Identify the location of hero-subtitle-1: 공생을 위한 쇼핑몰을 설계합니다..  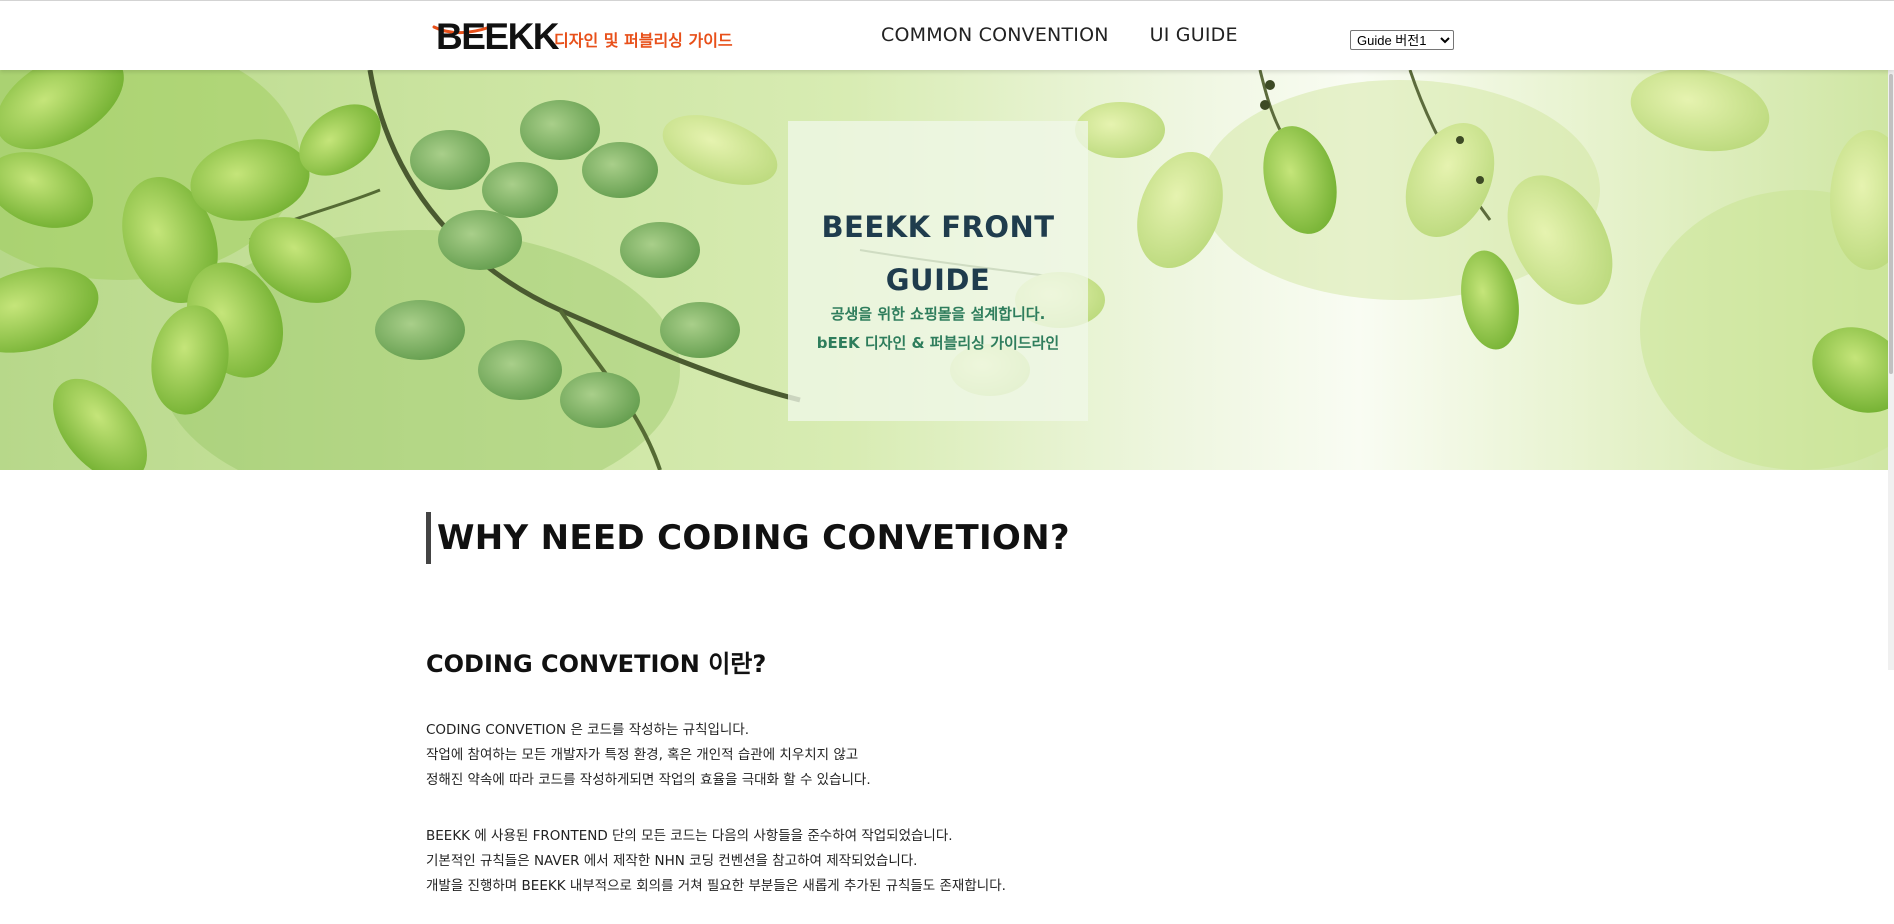
(938, 314).